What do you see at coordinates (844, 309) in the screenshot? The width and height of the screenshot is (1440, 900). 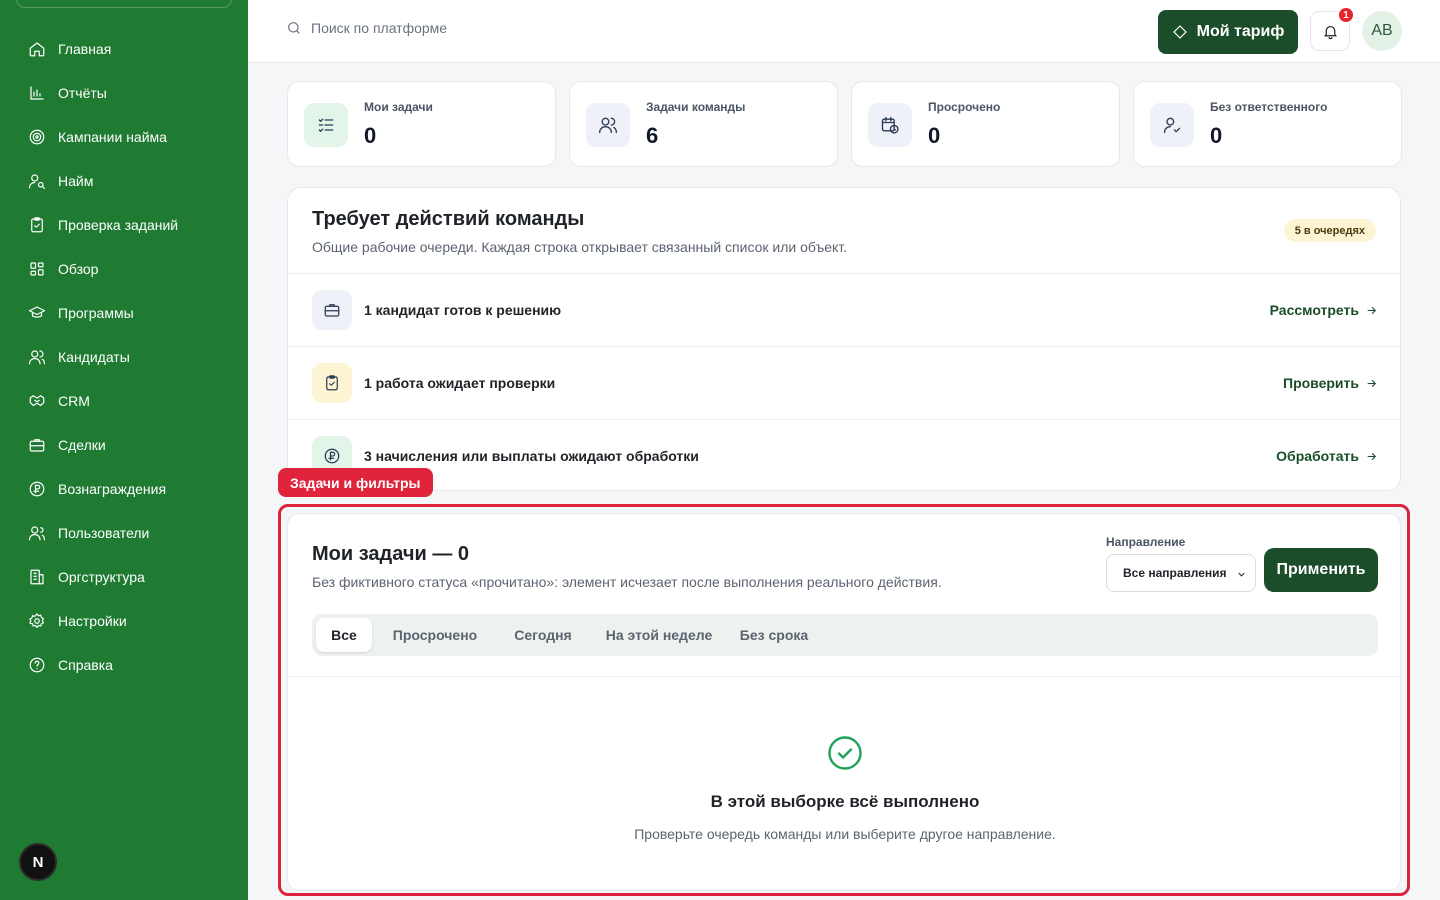 I see `team-queue-row: 1 кандидат готов к решению Рассмотреть` at bounding box center [844, 309].